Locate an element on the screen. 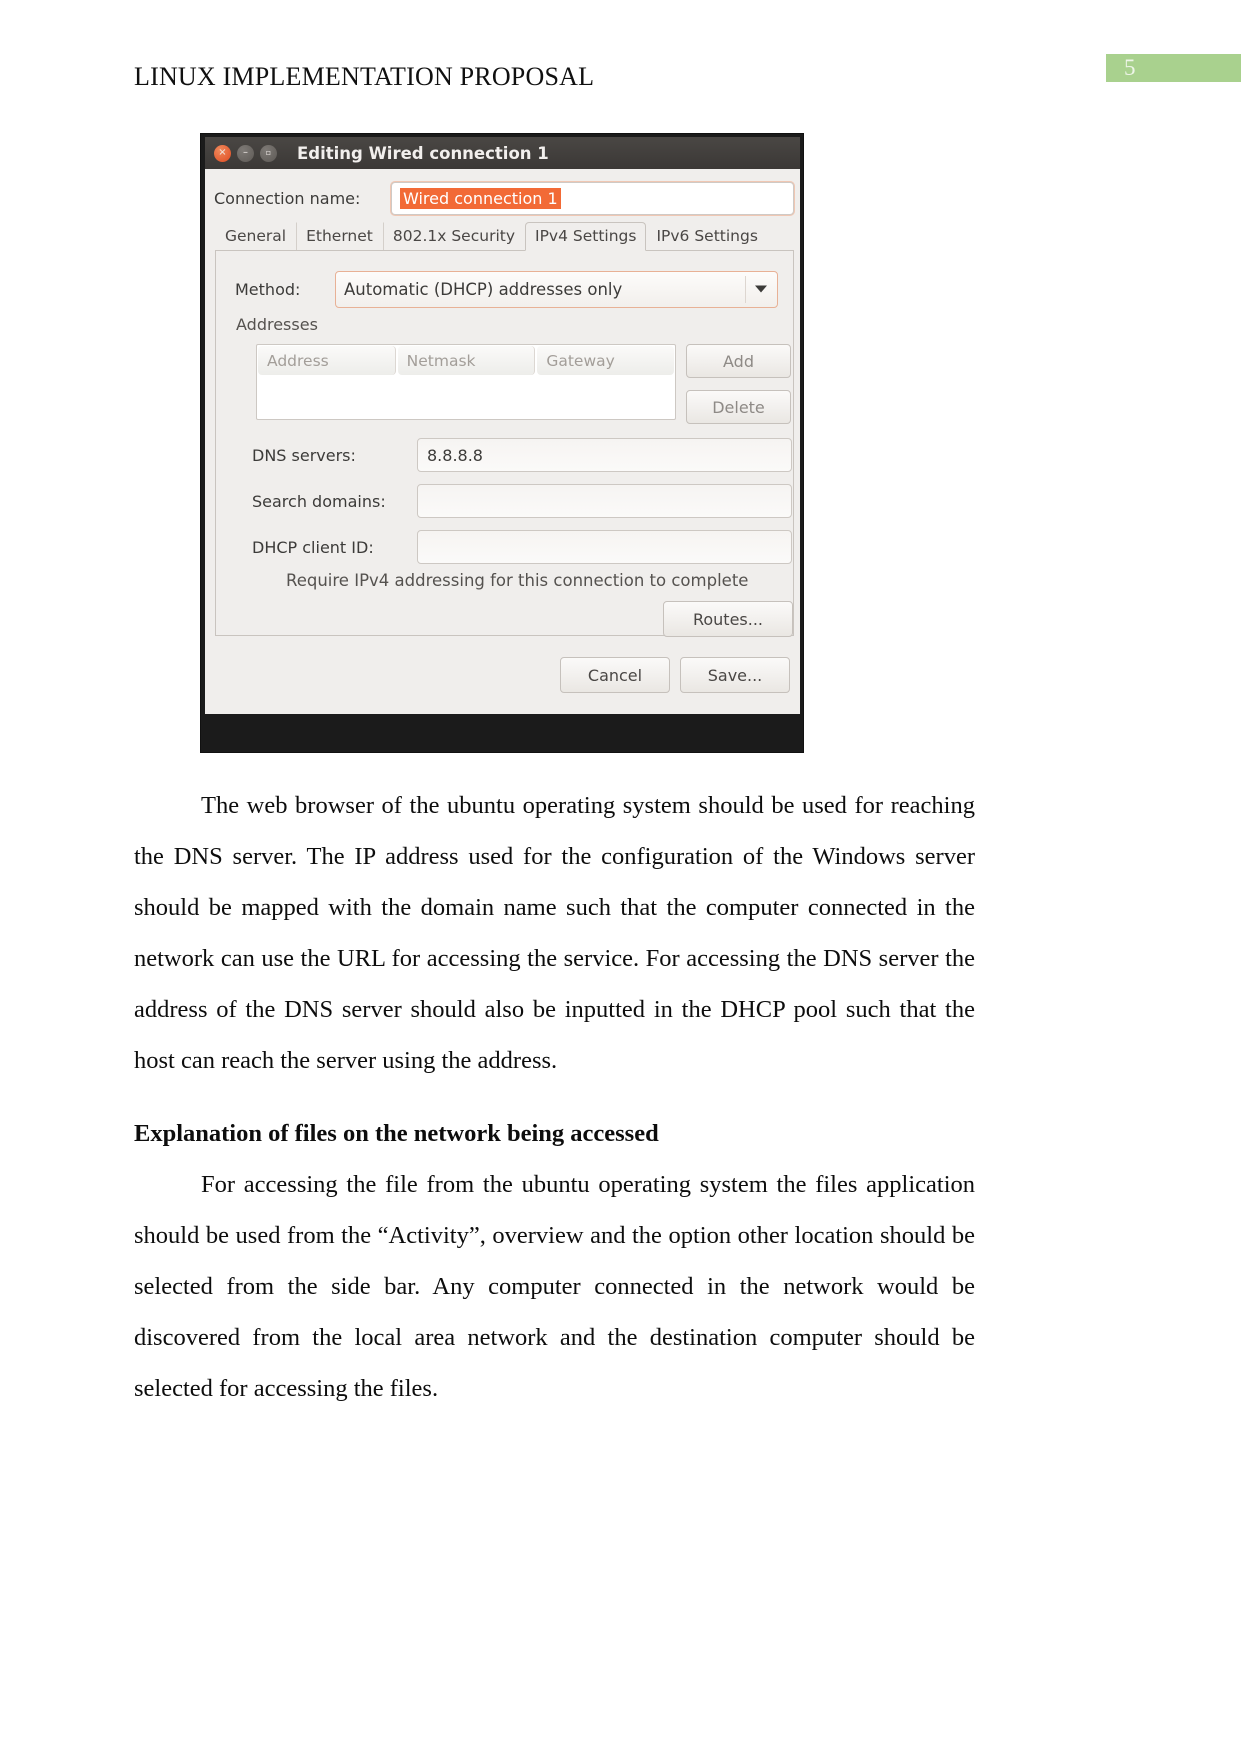 This screenshot has height=1754, width=1241. method-dropdown: Automatic (DHCP) addresses only is located at coordinates (556, 289).